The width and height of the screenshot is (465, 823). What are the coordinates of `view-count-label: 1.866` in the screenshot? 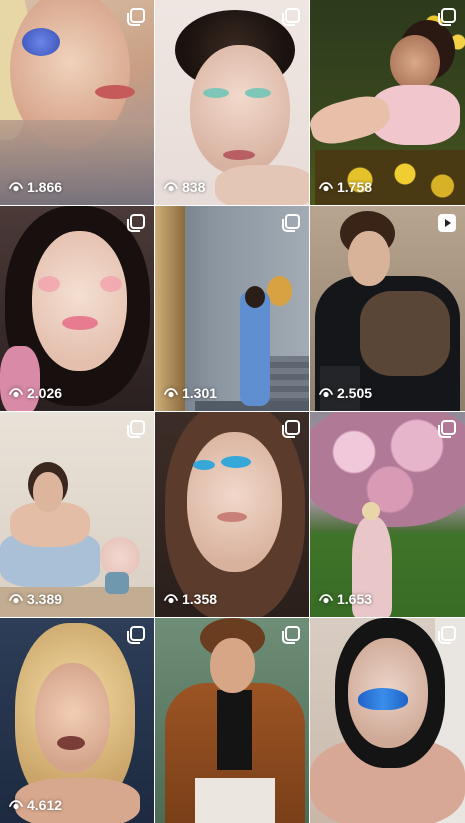 It's located at (45, 187).